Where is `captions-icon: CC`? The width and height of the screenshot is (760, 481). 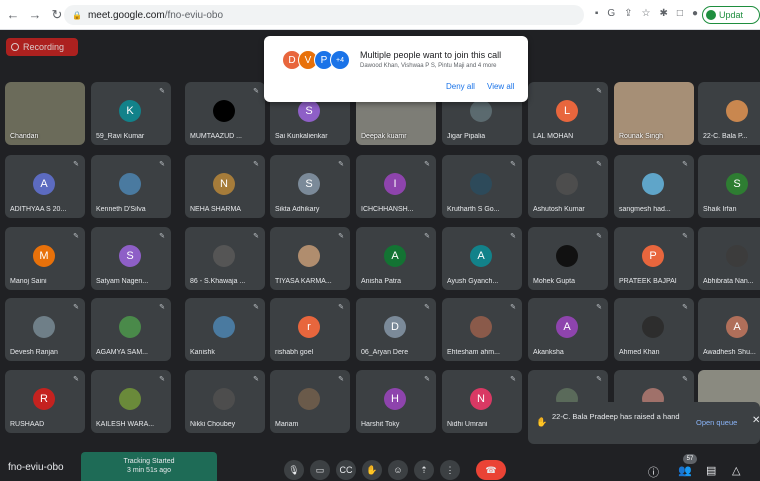 captions-icon: CC is located at coordinates (346, 470).